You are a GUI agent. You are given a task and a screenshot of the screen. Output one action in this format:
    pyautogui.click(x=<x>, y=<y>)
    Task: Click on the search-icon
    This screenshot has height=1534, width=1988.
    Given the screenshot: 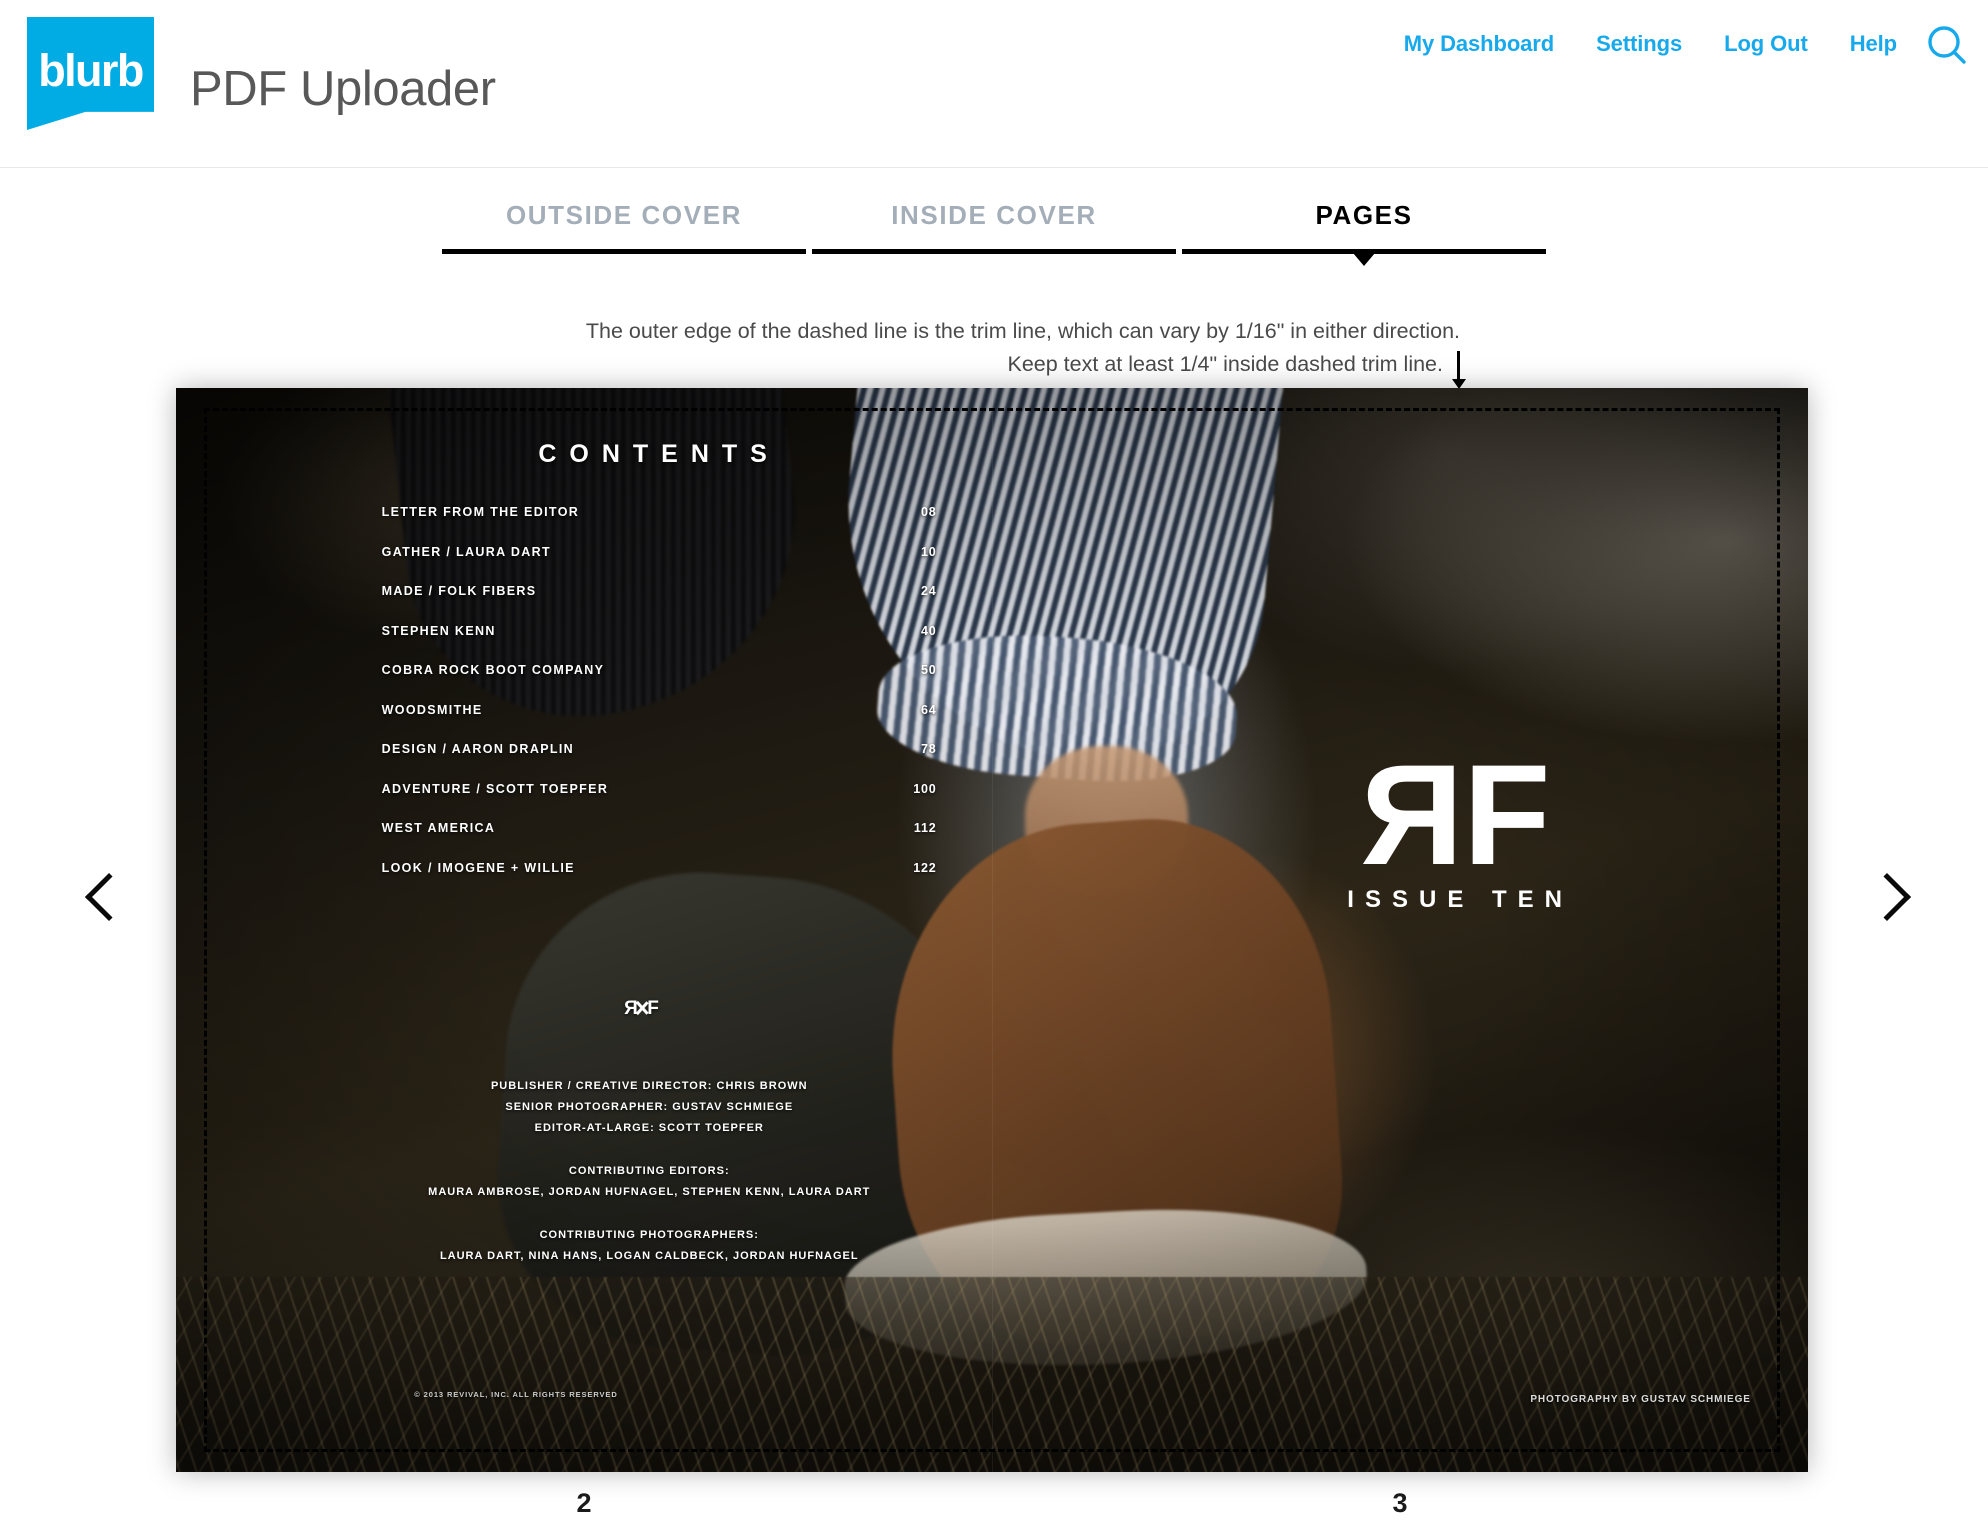 What is the action you would take?
    pyautogui.click(x=1956, y=44)
    